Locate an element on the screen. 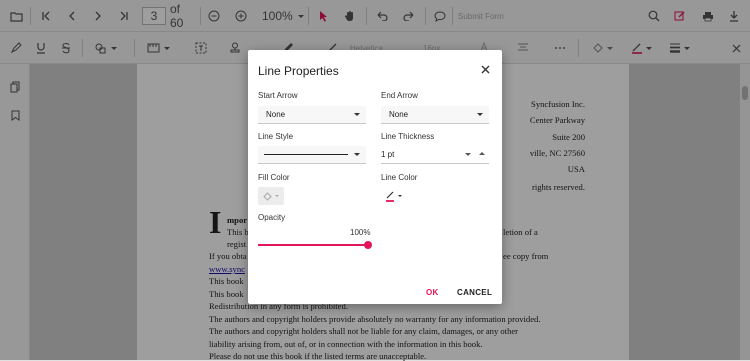 The width and height of the screenshot is (750, 361). line-thickness-value: 1 pt is located at coordinates (388, 154).